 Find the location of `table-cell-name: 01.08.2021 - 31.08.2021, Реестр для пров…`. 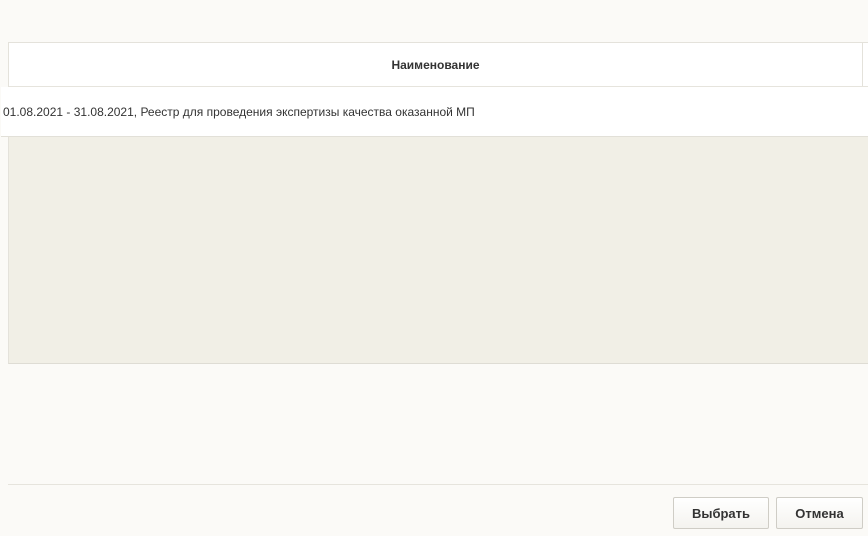

table-cell-name: 01.08.2021 - 31.08.2021, Реестр для пров… is located at coordinates (239, 111).